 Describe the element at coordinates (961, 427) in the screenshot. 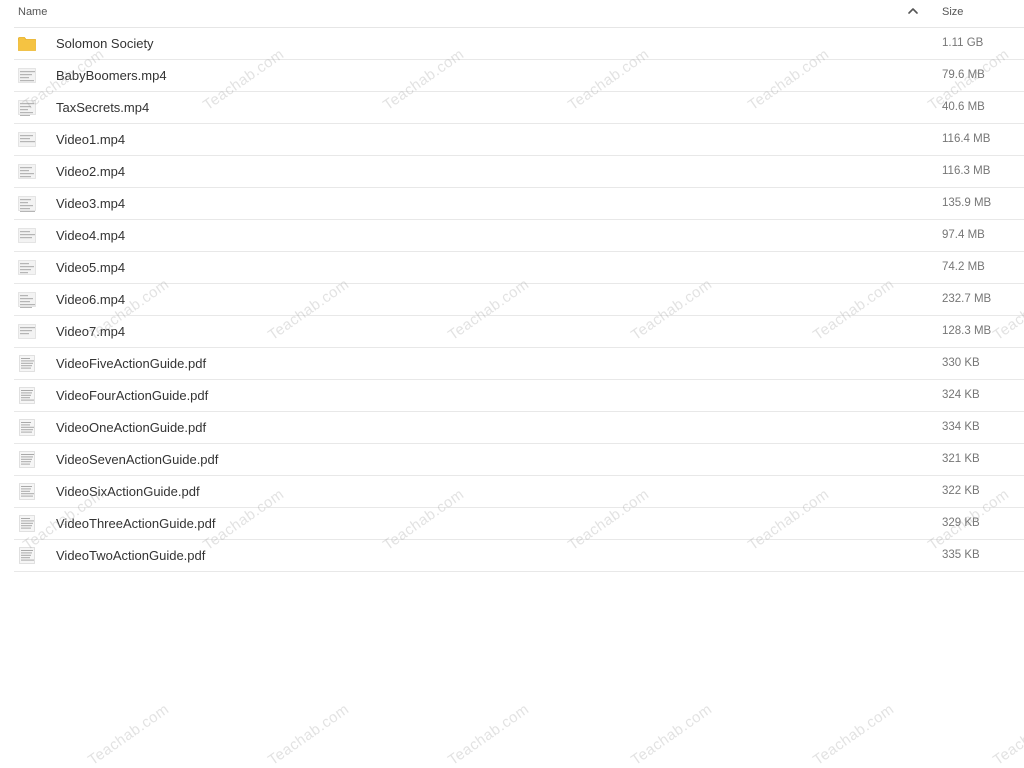

I see `file-size: 334 KB` at that location.